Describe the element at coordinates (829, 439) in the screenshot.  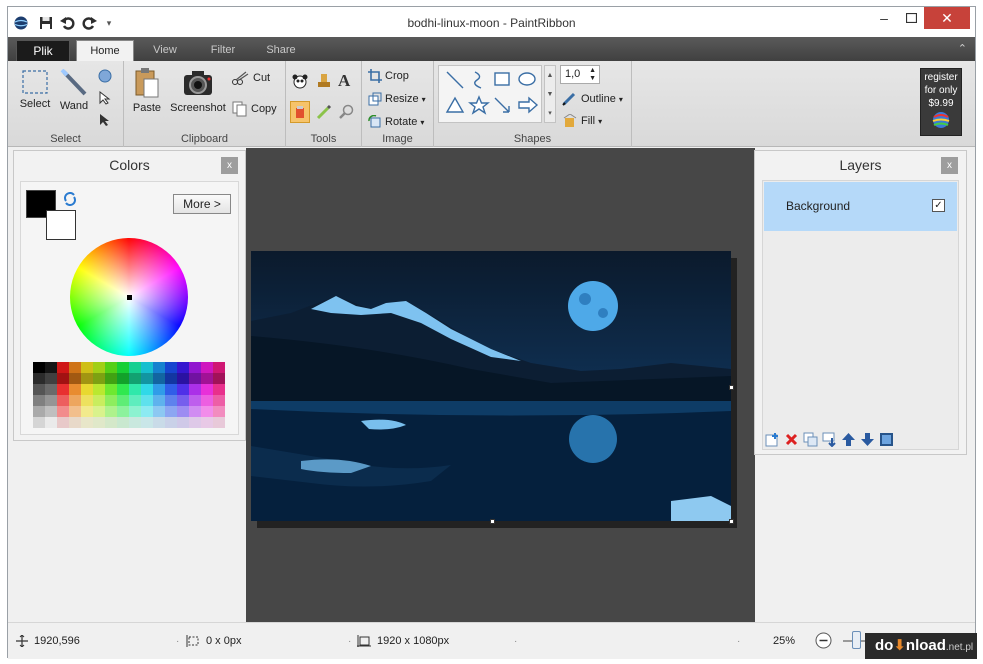
I see `merge-layer-down-icon` at that location.